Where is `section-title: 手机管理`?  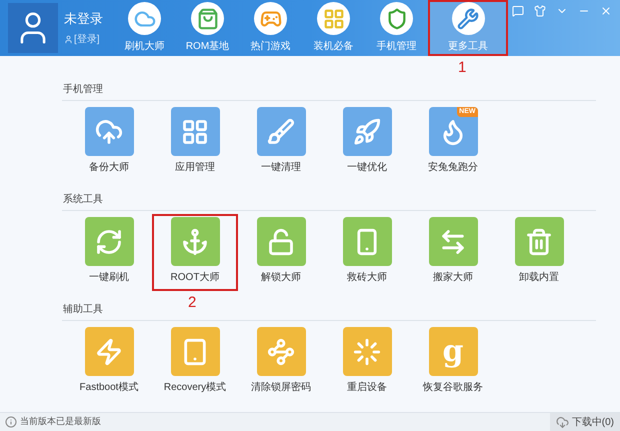 section-title: 手机管理 is located at coordinates (82, 89).